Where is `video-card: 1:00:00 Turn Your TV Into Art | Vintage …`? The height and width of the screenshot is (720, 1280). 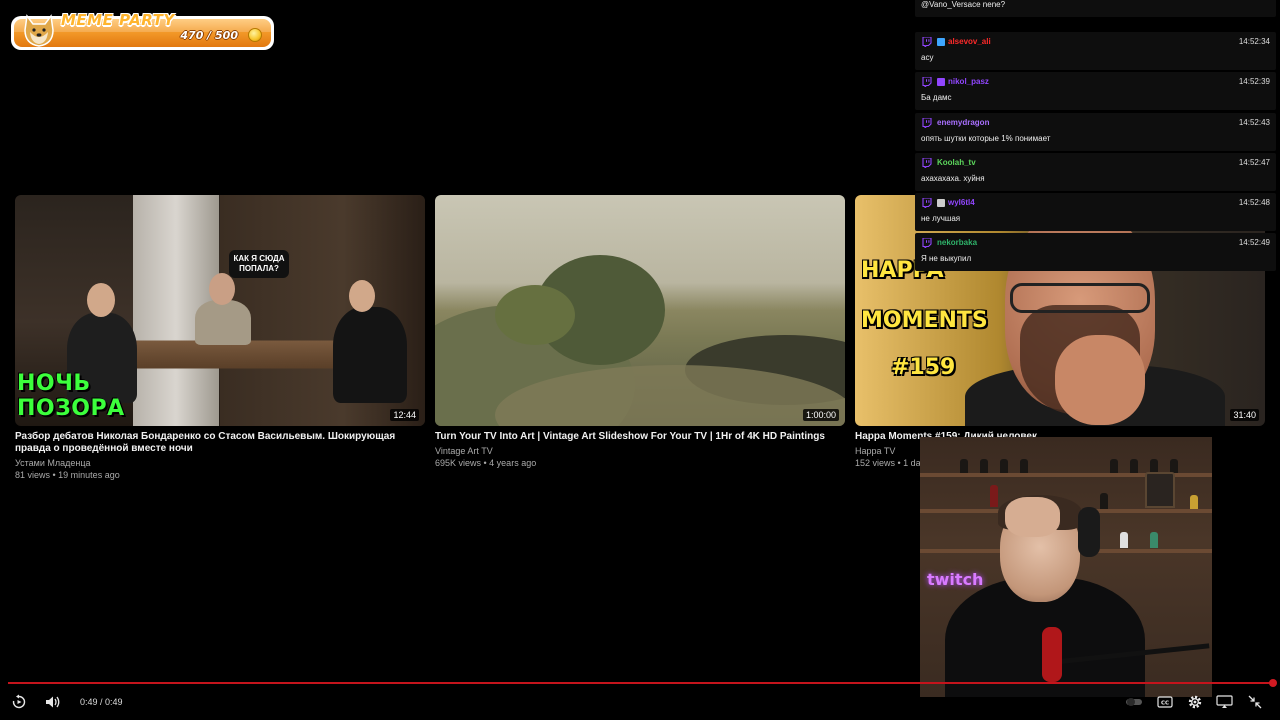 video-card: 1:00:00 Turn Your TV Into Art | Vintage … is located at coordinates (640, 331).